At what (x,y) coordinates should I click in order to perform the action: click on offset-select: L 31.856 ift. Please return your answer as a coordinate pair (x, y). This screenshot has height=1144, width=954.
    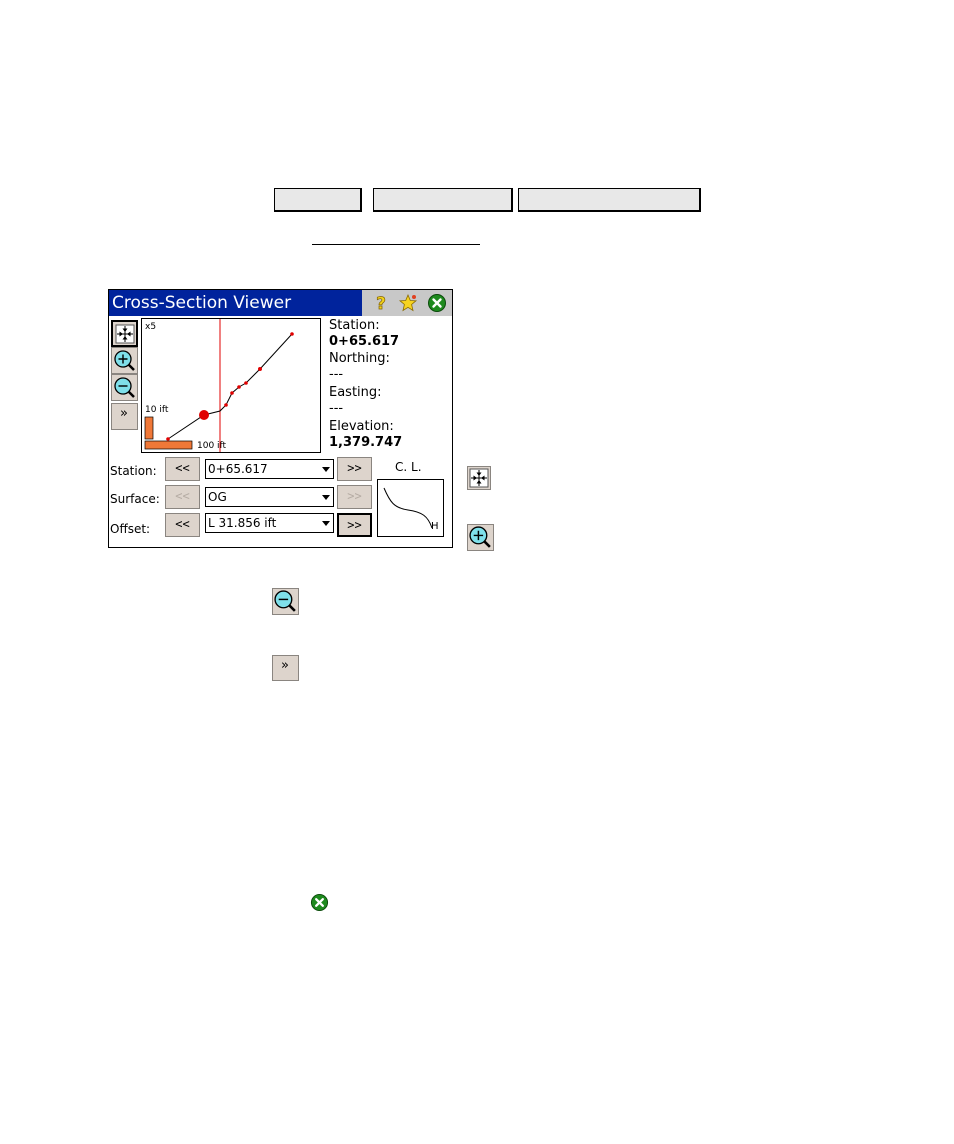
    Looking at the image, I should click on (269, 523).